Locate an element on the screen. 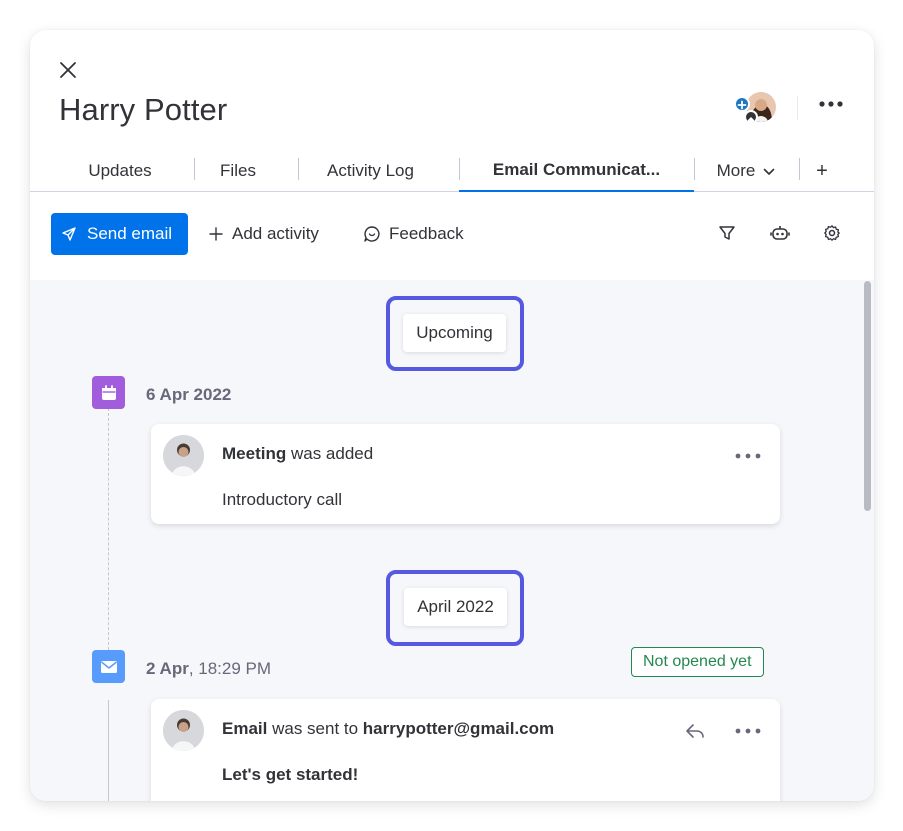 The image size is (903, 831). tab-files: Files is located at coordinates (238, 171).